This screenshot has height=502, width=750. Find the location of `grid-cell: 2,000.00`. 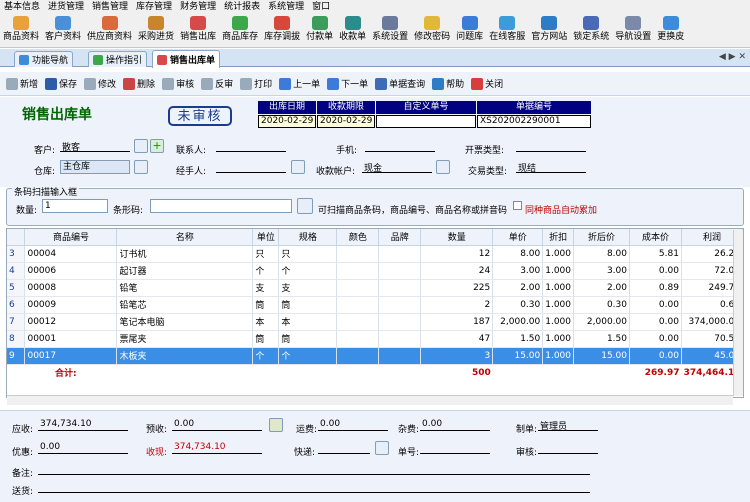

grid-cell: 2,000.00 is located at coordinates (518, 322).